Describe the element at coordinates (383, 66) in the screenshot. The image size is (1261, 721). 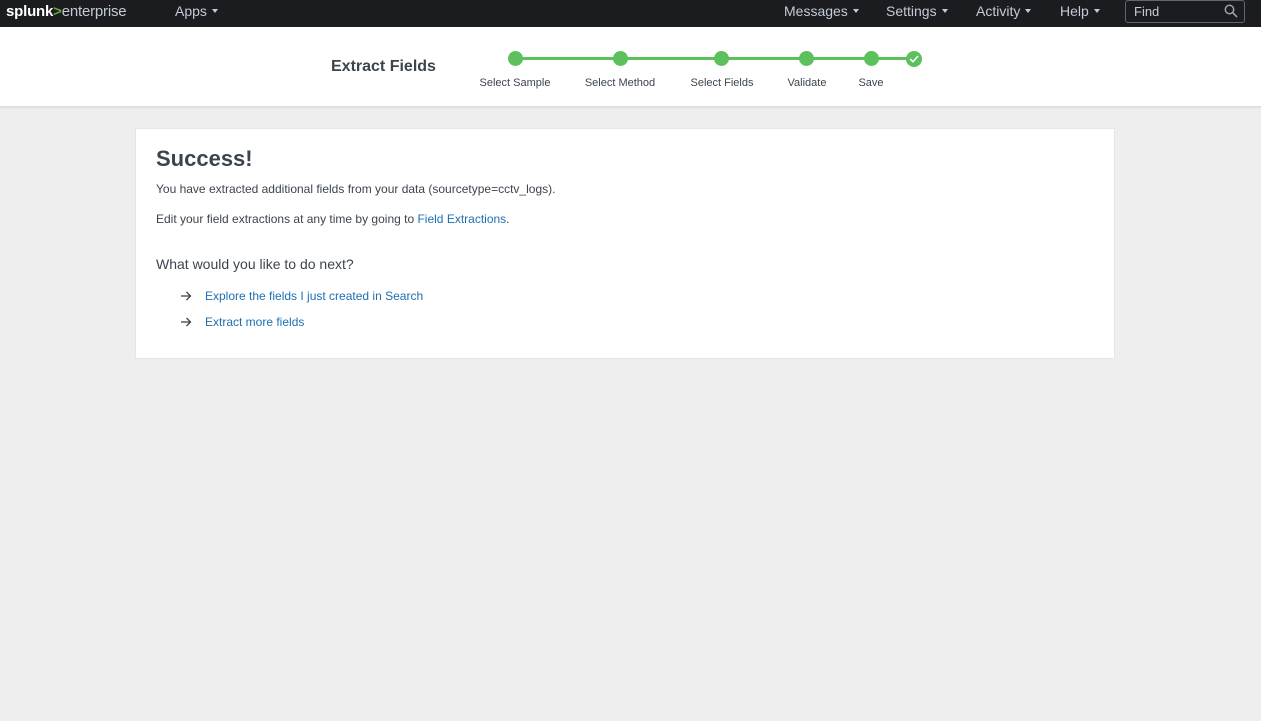
I see `page-title: Extract Fields` at that location.